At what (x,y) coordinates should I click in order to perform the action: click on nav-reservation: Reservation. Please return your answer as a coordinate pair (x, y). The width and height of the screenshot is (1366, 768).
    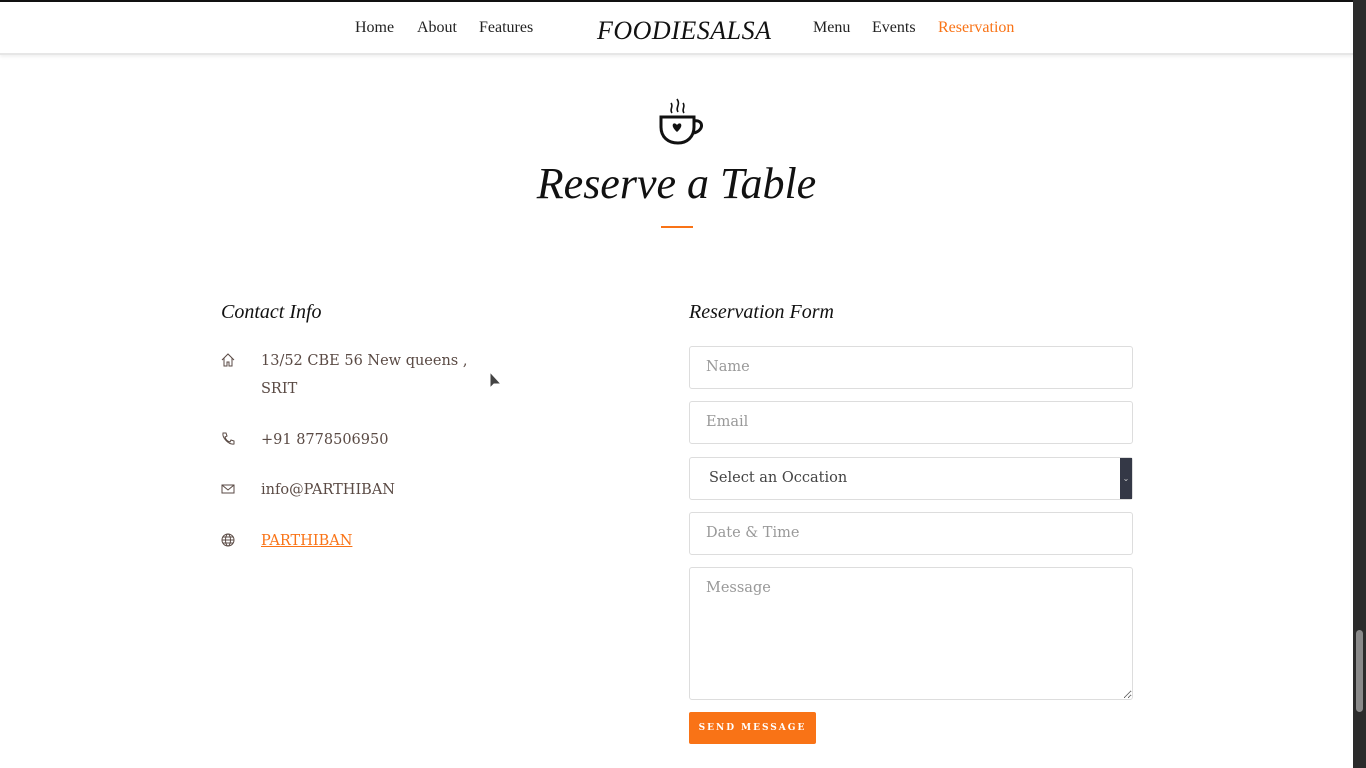
    Looking at the image, I should click on (976, 28).